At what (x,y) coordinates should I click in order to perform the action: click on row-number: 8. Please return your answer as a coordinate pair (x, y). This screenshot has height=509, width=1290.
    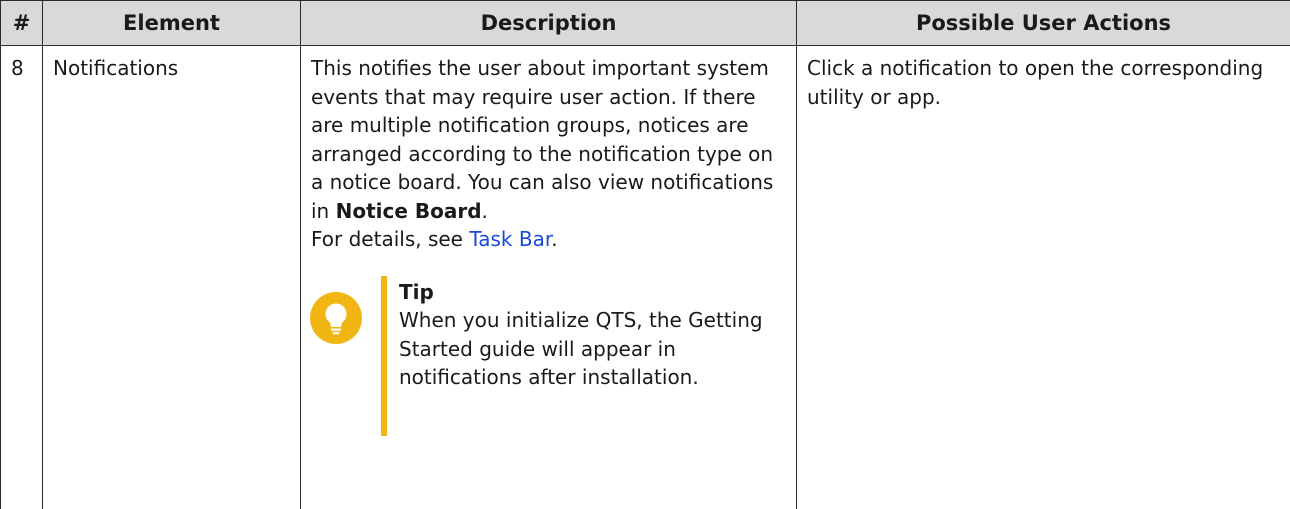
    Looking at the image, I should click on (22, 277).